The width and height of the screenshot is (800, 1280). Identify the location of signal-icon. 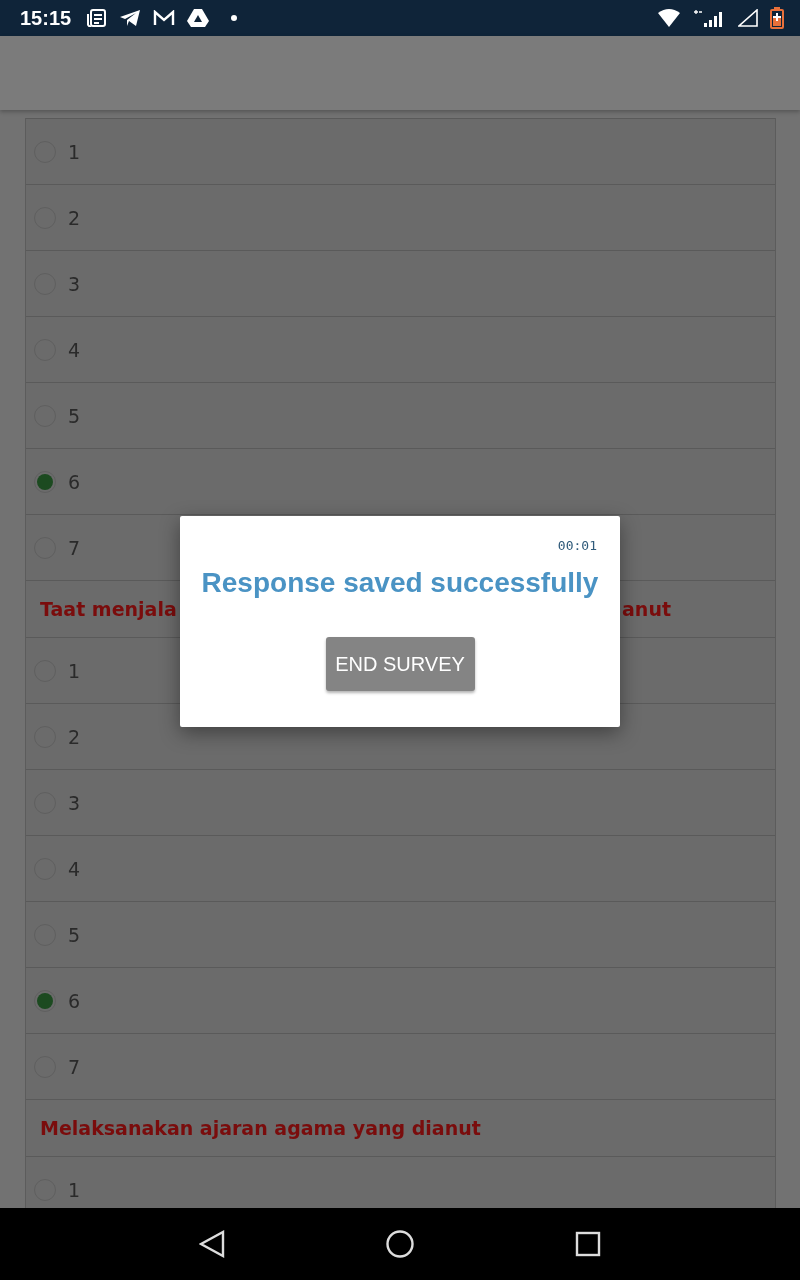
(748, 18).